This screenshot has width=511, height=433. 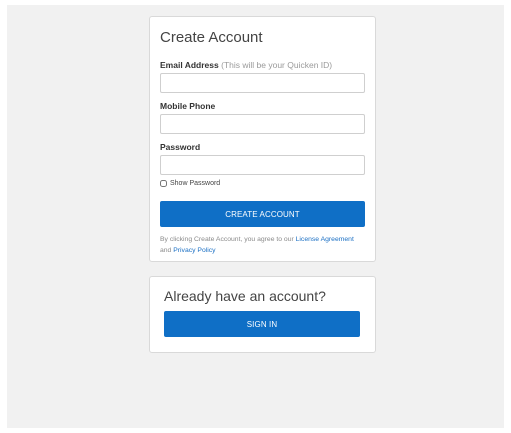 What do you see at coordinates (195, 183) in the screenshot?
I see `show-password-label: Show Password` at bounding box center [195, 183].